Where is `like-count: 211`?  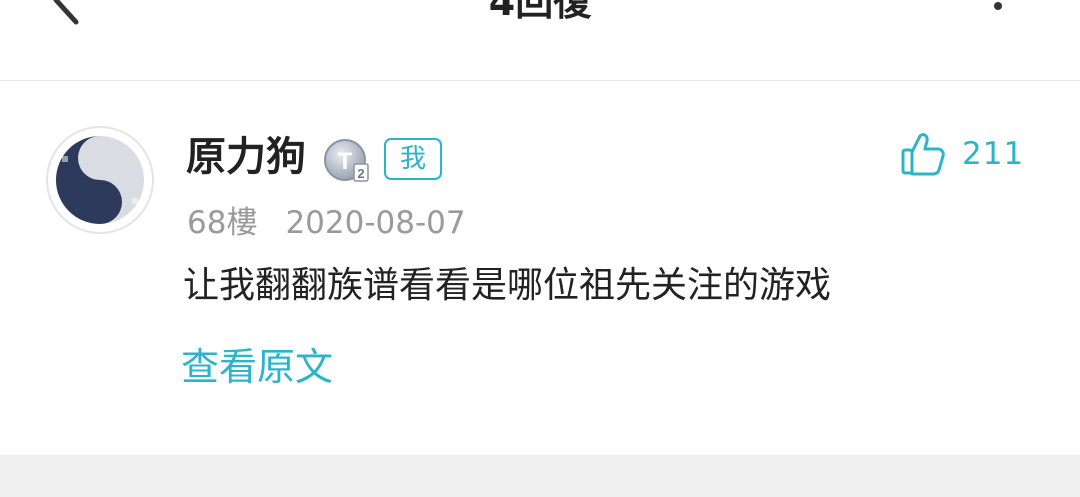 like-count: 211 is located at coordinates (993, 154).